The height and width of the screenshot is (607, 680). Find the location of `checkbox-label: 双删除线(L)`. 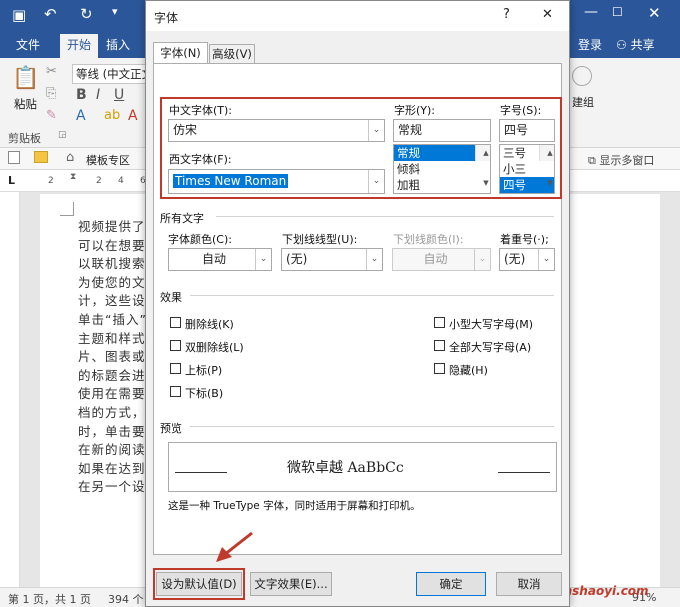

checkbox-label: 双删除线(L) is located at coordinates (214, 347).